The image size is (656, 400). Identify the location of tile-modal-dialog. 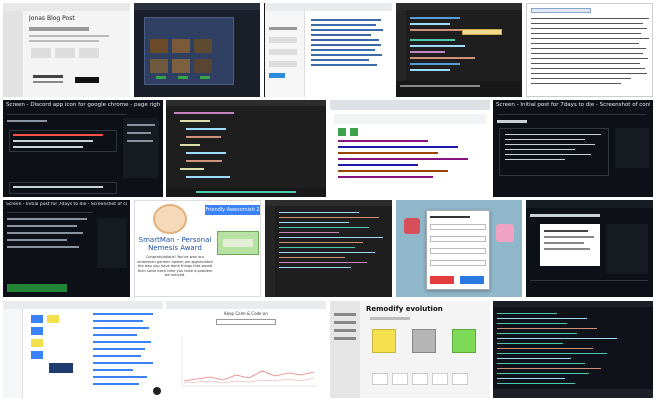
(459, 248).